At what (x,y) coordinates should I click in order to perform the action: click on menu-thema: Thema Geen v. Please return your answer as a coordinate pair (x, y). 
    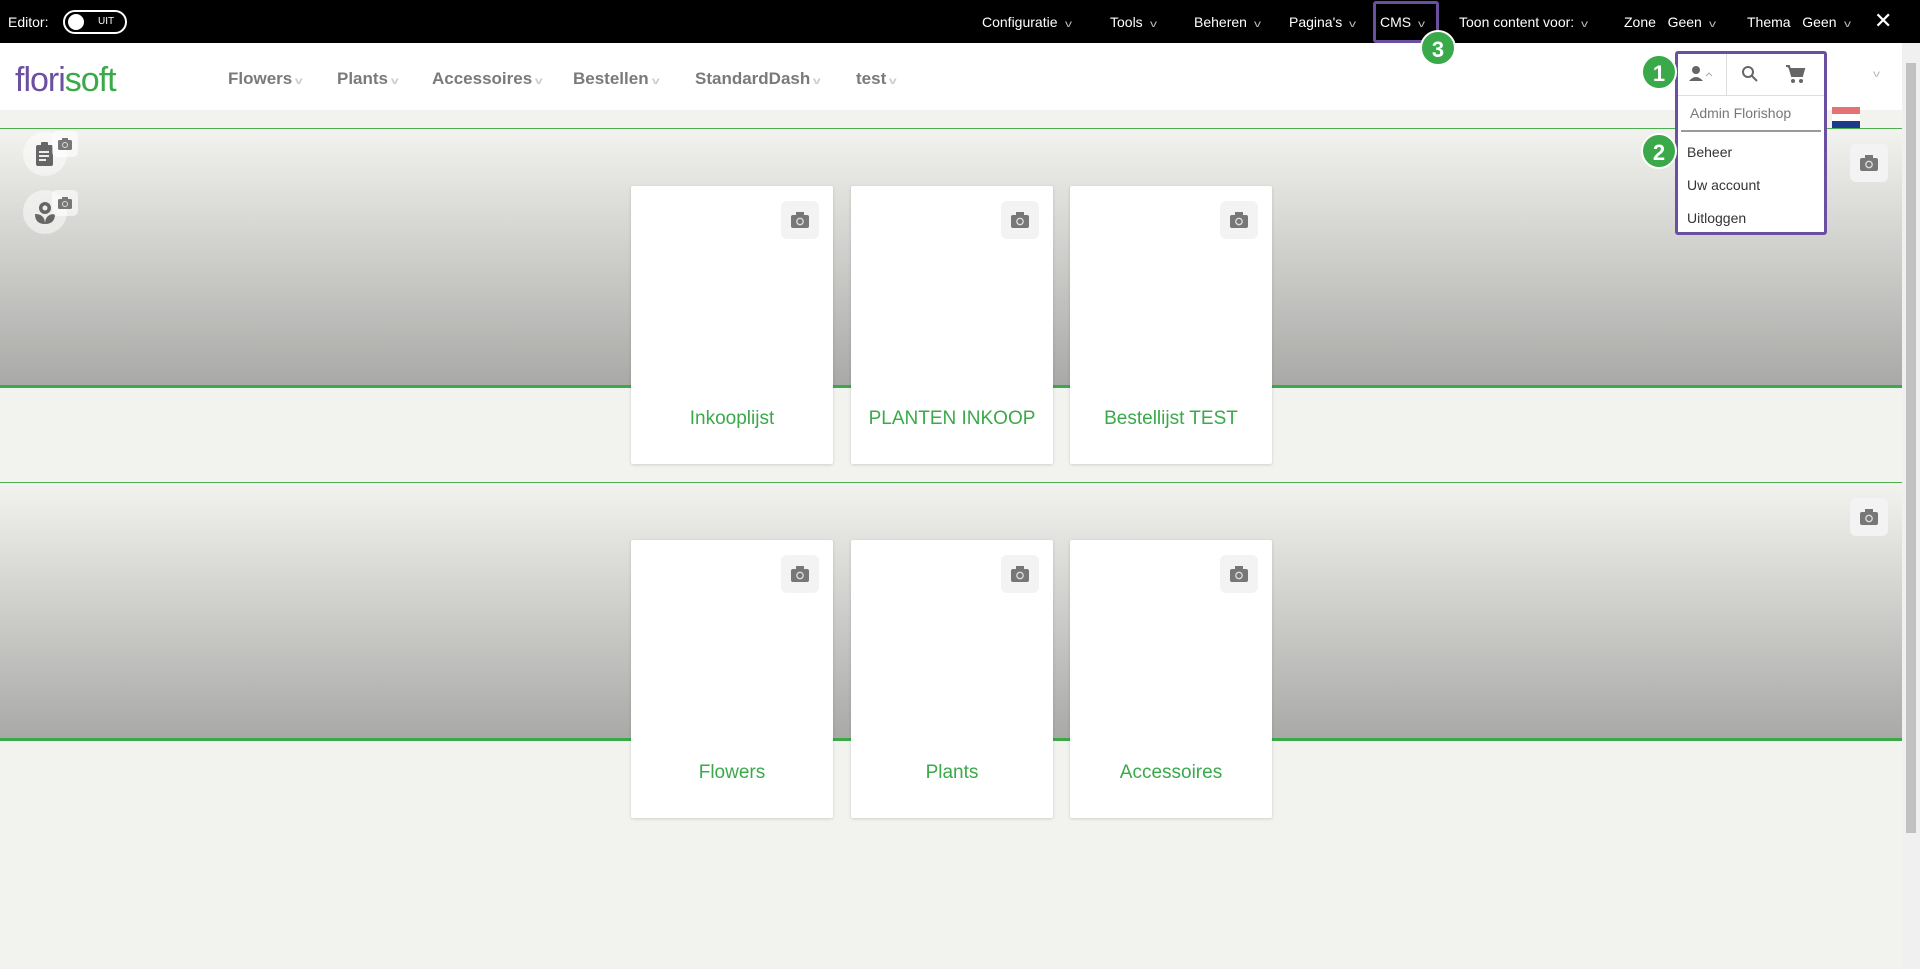
    Looking at the image, I should click on (1799, 22).